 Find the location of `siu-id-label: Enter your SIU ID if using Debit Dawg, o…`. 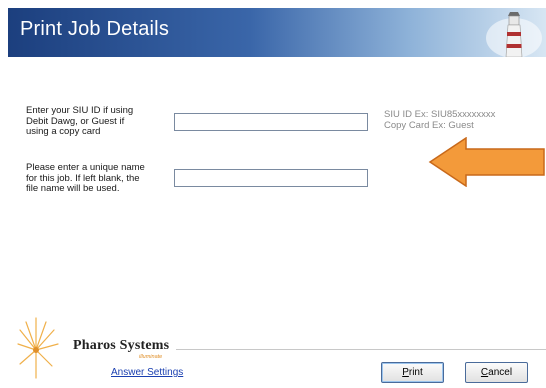

siu-id-label: Enter your SIU ID if using Debit Dawg, o… is located at coordinates (80, 121).